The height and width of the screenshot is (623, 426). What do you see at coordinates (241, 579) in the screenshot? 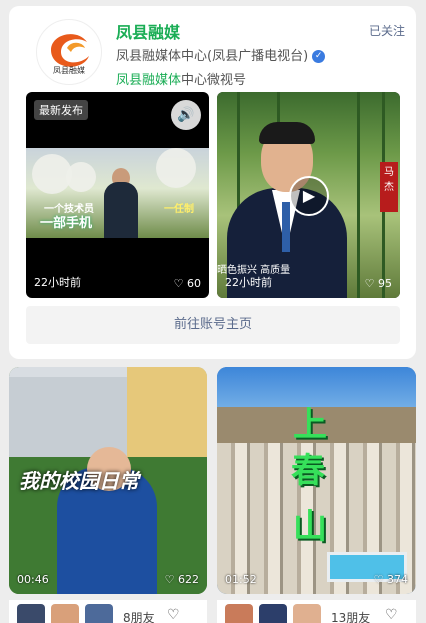
I see `feed-duration: 01:52` at bounding box center [241, 579].